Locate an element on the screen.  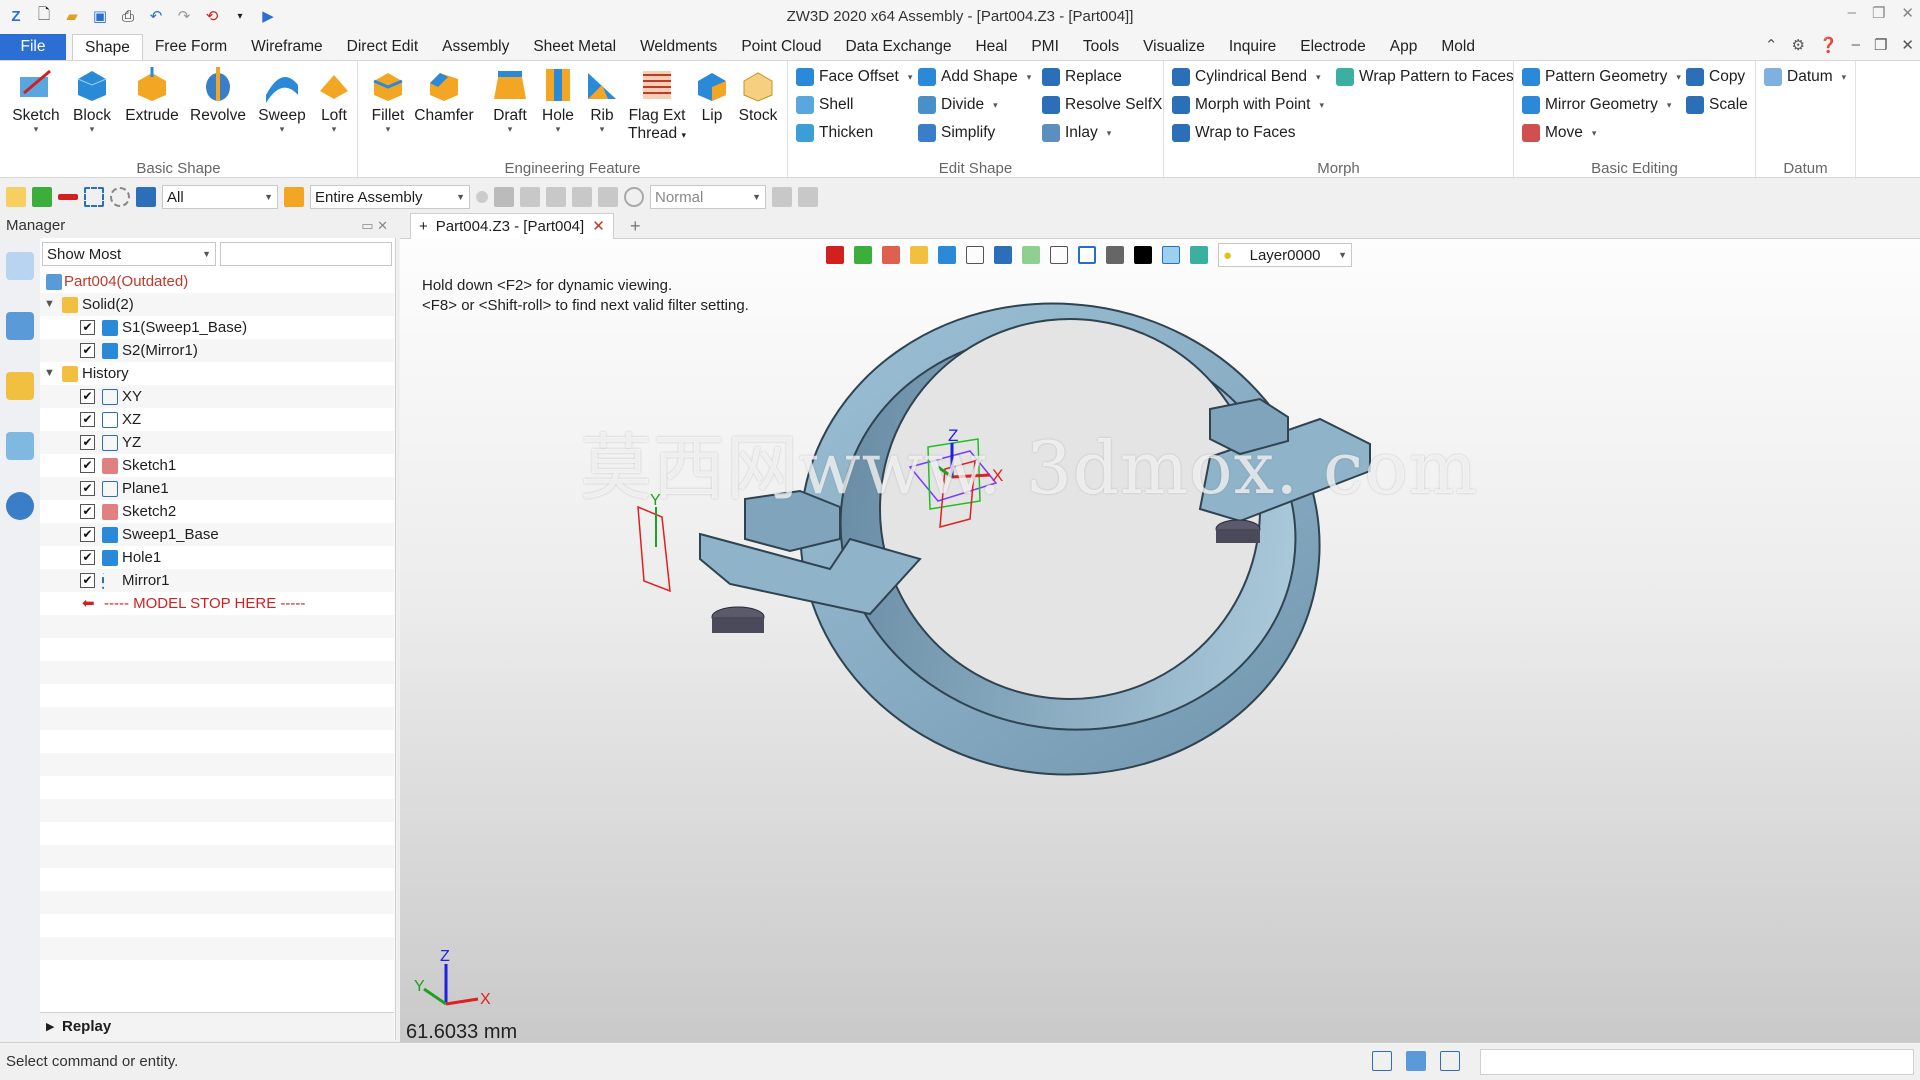
tab-electrode: Electrode is located at coordinates (1332, 47).